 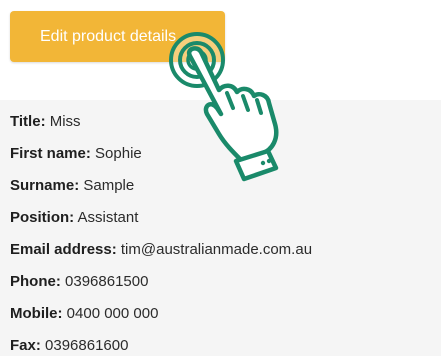 What do you see at coordinates (117, 36) in the screenshot?
I see `edit-product-details-button: Edit product details` at bounding box center [117, 36].